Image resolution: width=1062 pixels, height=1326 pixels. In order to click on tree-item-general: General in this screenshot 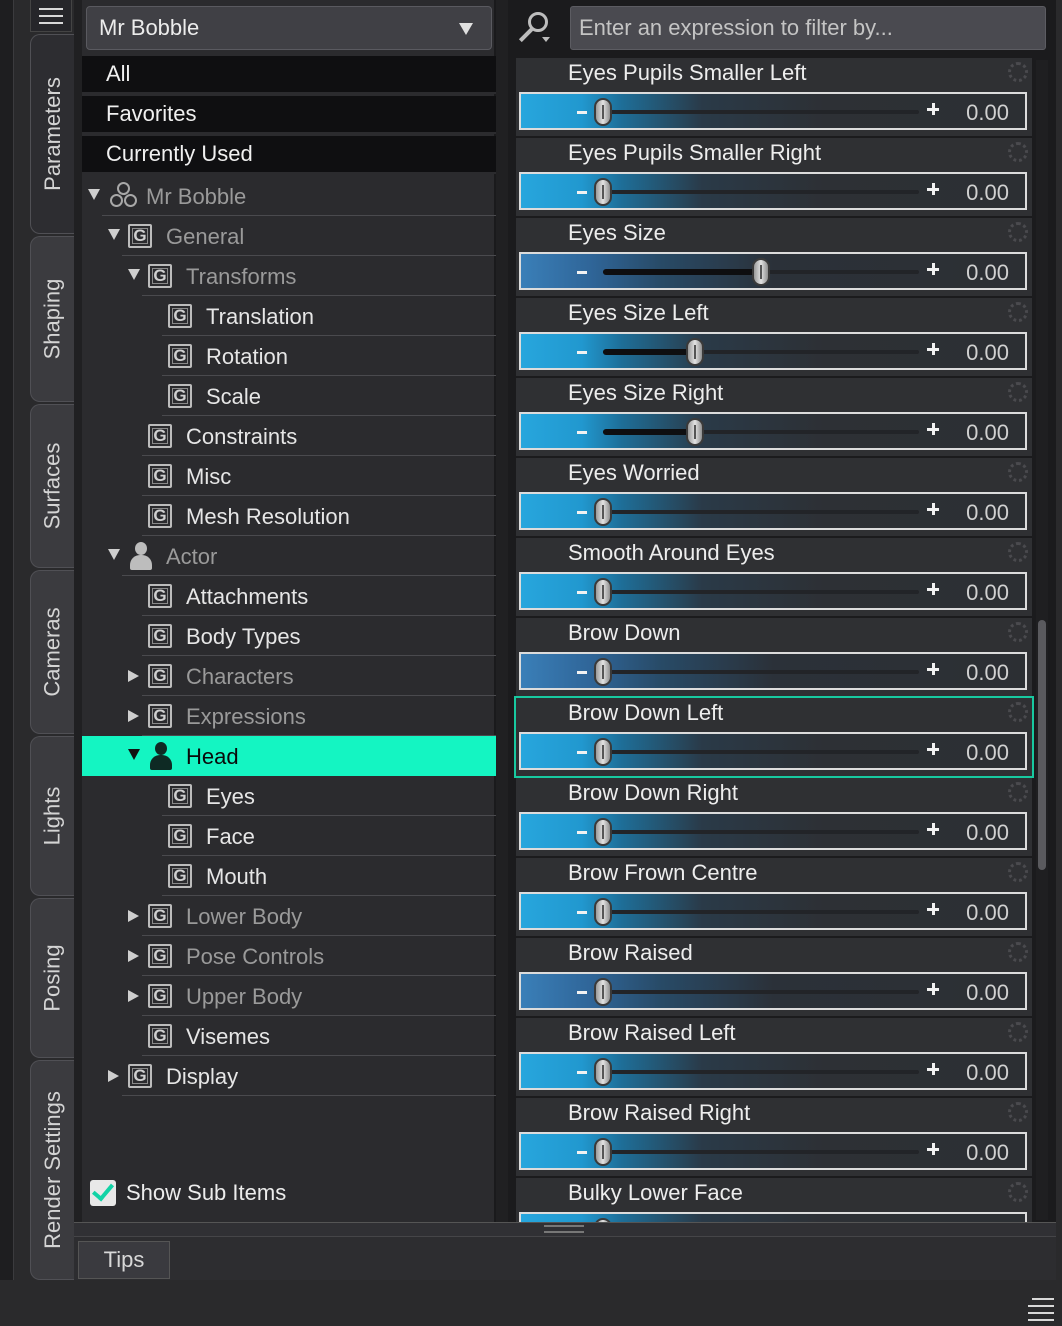, I will do `click(289, 236)`.